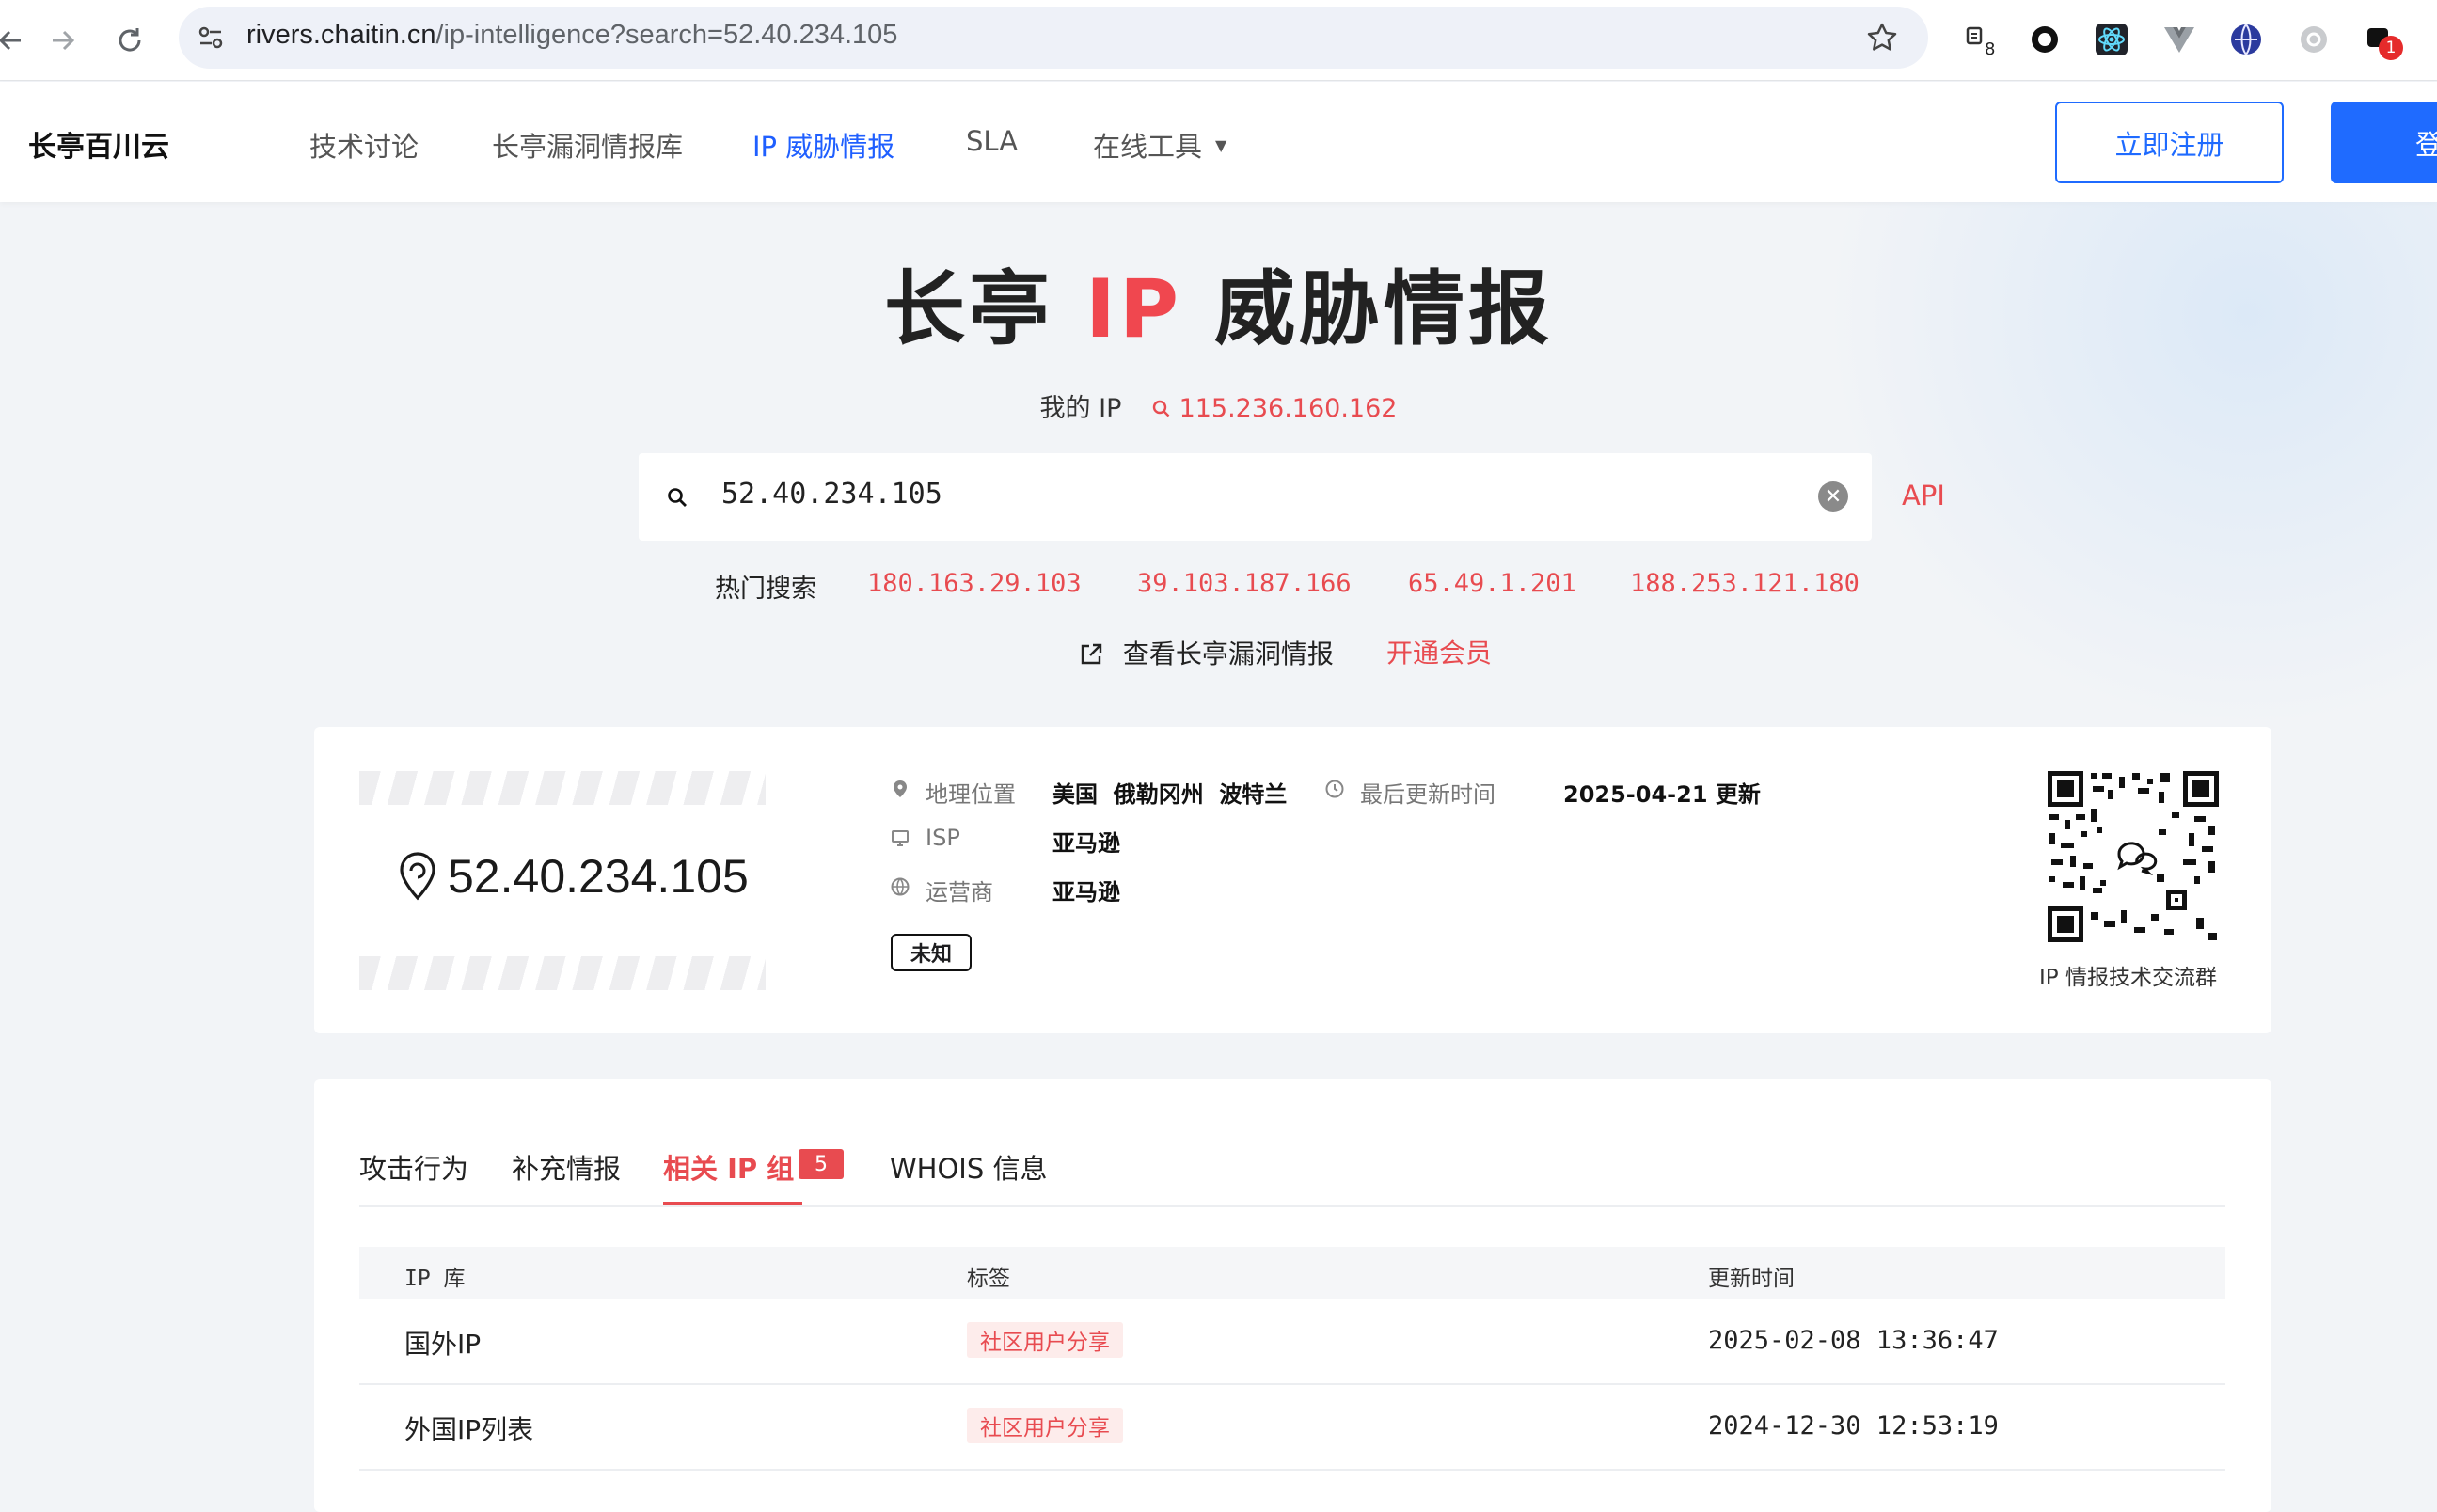 This screenshot has height=1512, width=2437. I want to click on ip-address-display: 52.40.234.105, so click(573, 876).